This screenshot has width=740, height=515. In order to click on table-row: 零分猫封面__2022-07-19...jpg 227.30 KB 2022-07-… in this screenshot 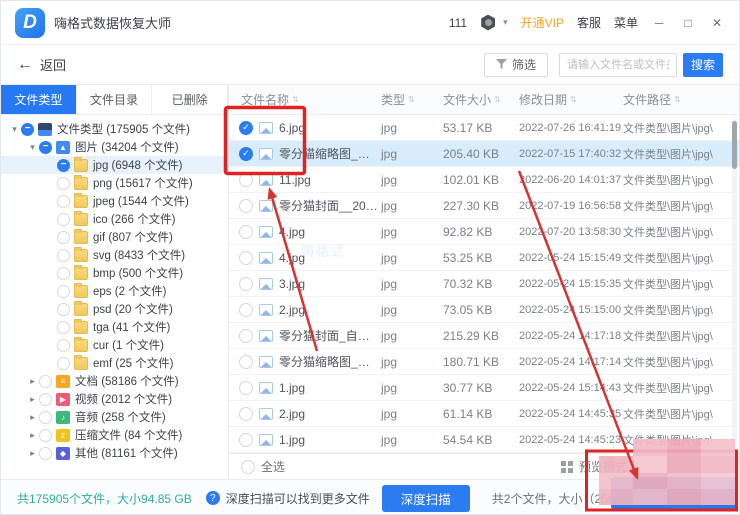, I will do `click(484, 206)`.